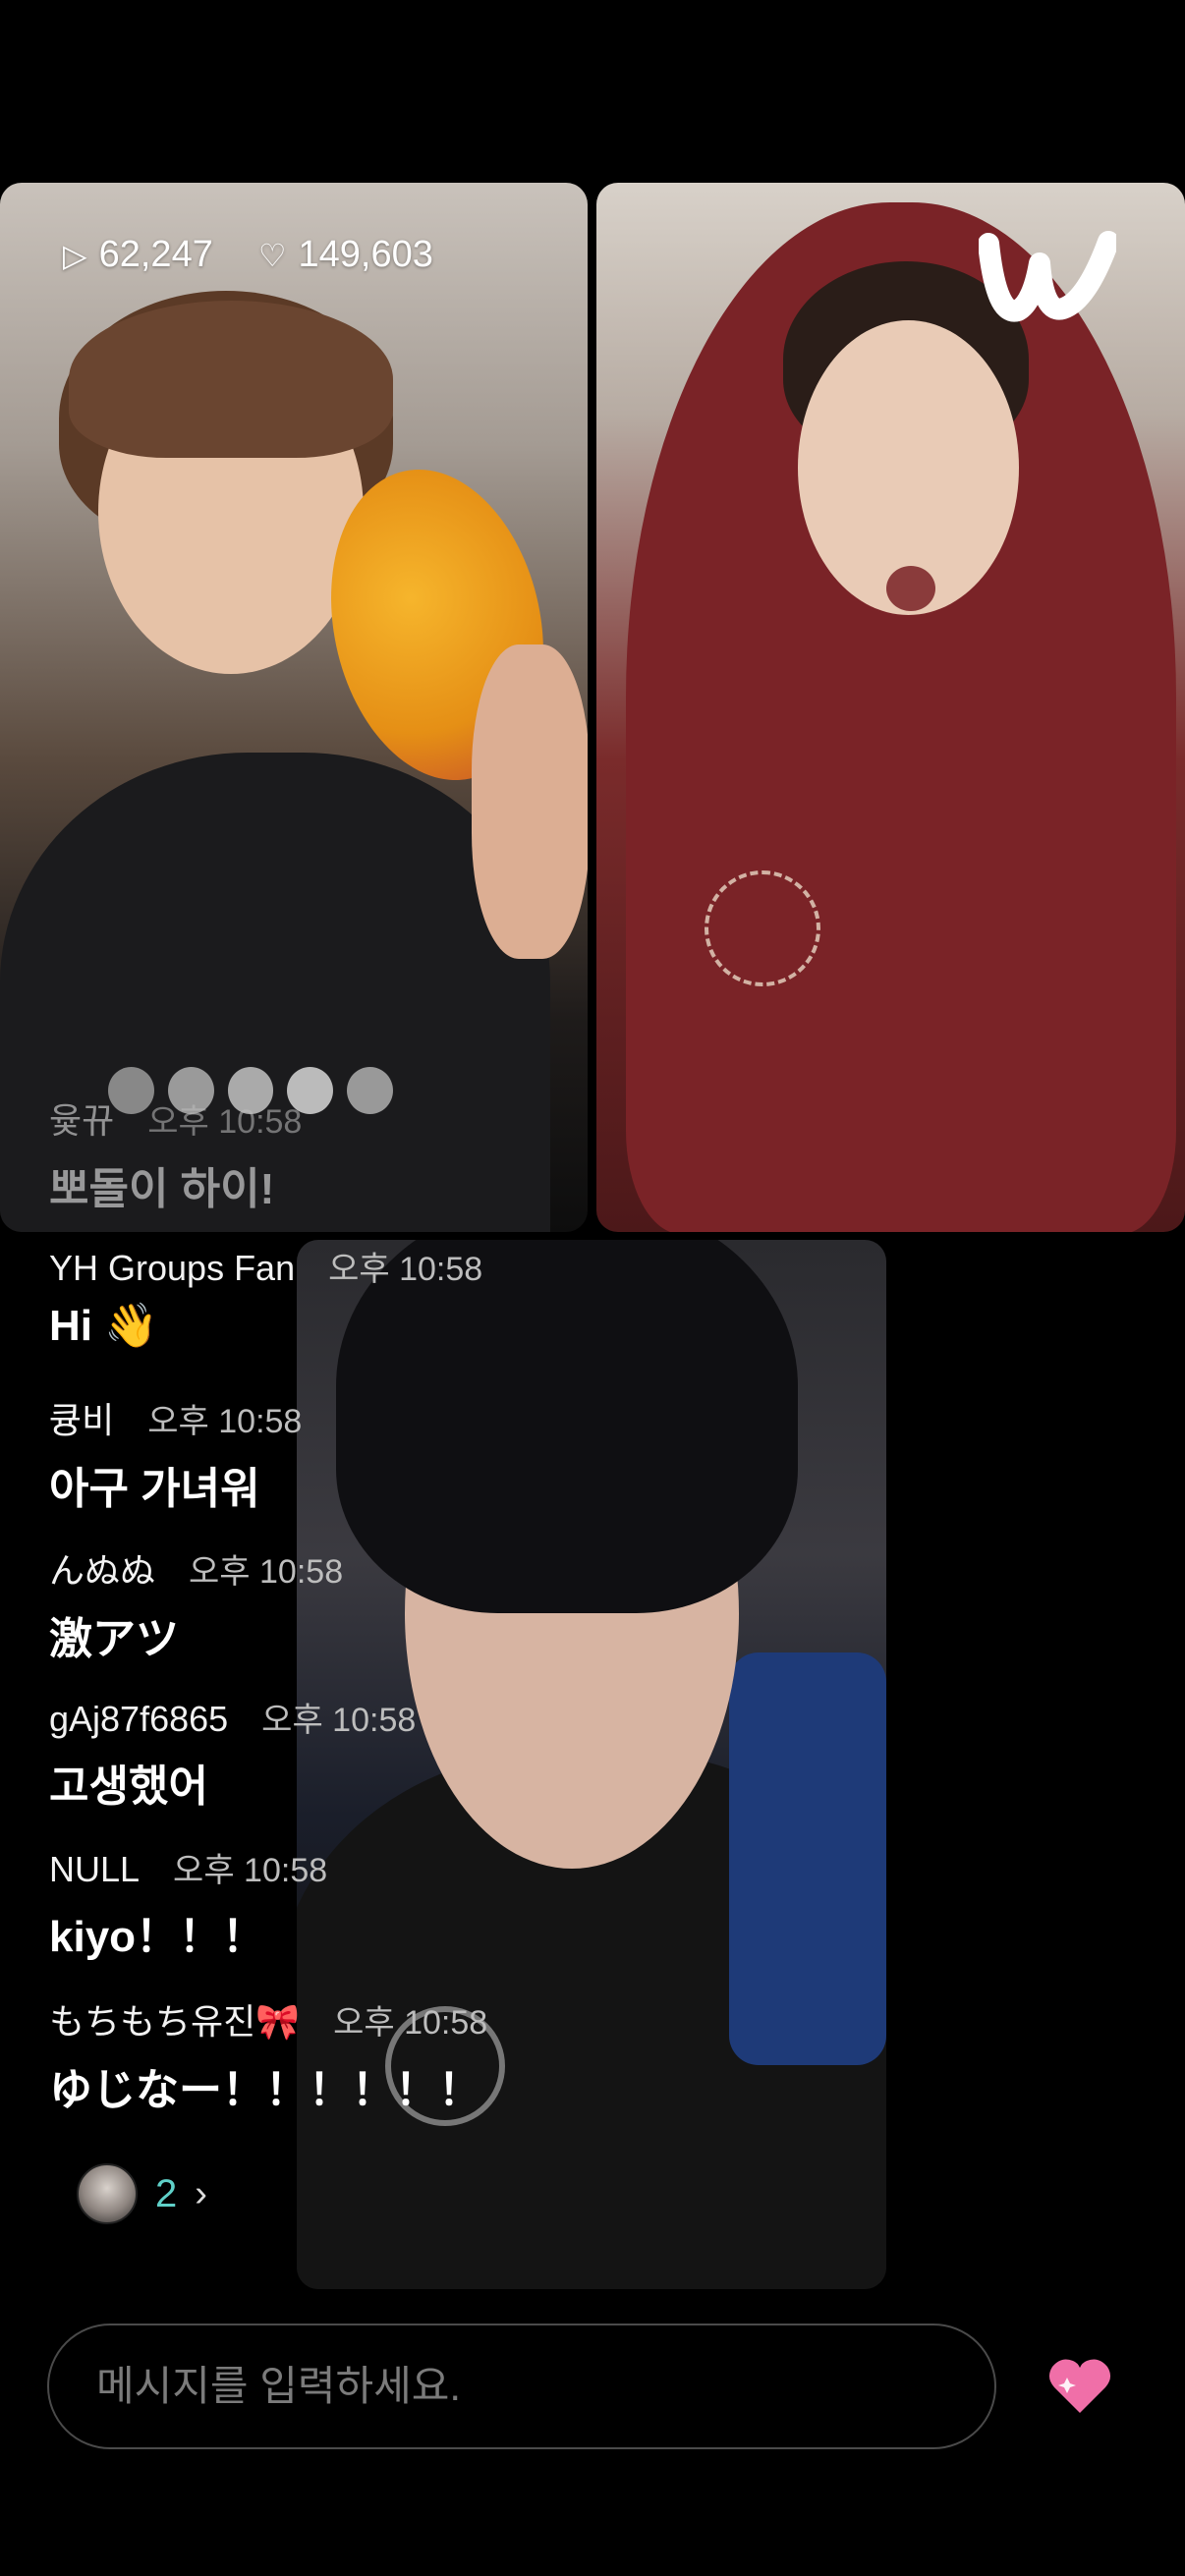 The image size is (1185, 2576). What do you see at coordinates (265, 1296) in the screenshot?
I see `chat-message: YH Groups Fan 오후 10:58 Hi 👋` at bounding box center [265, 1296].